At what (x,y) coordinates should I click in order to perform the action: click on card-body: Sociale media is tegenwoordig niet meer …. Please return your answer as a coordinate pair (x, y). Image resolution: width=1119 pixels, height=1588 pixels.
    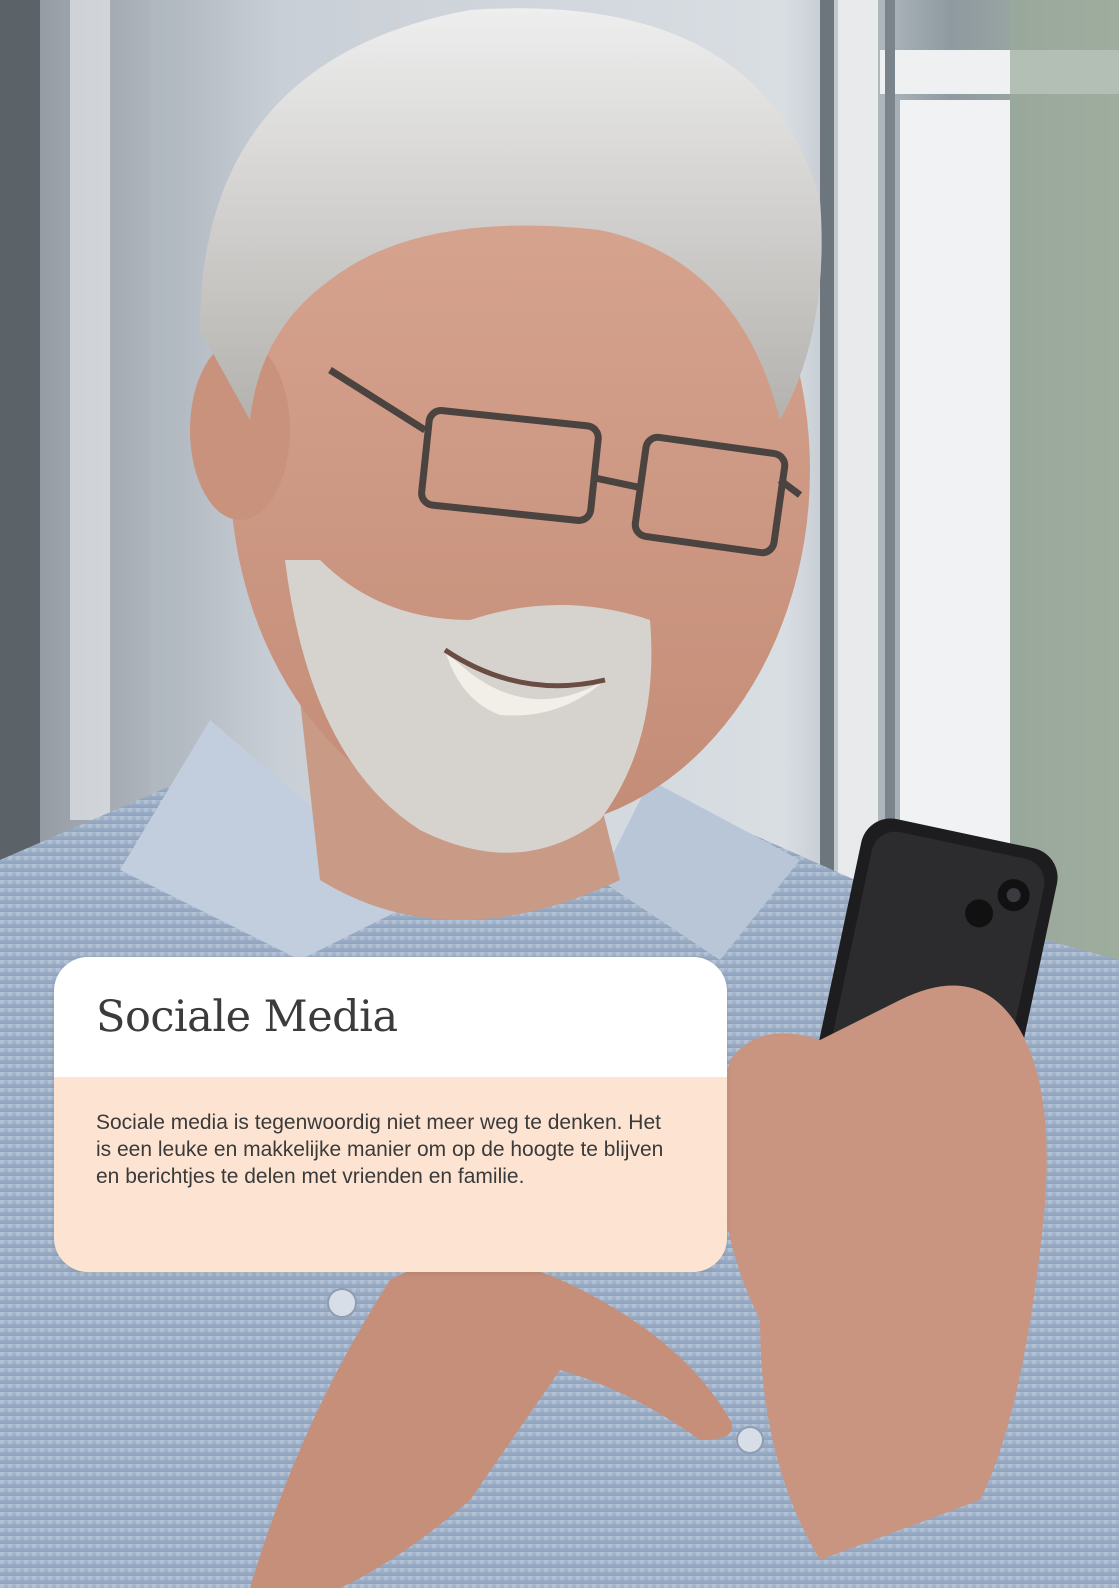
    Looking at the image, I should click on (390, 1174).